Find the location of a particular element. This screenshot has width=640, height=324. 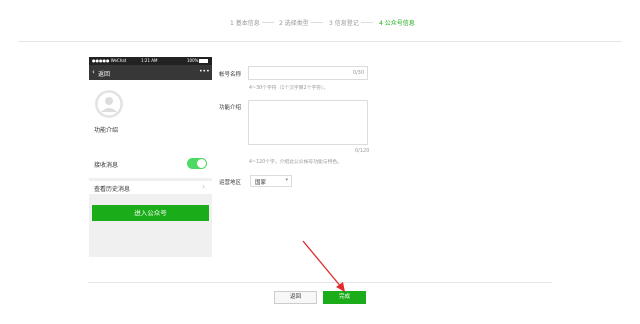

function-intro-counter: 0/120 is located at coordinates (362, 151).